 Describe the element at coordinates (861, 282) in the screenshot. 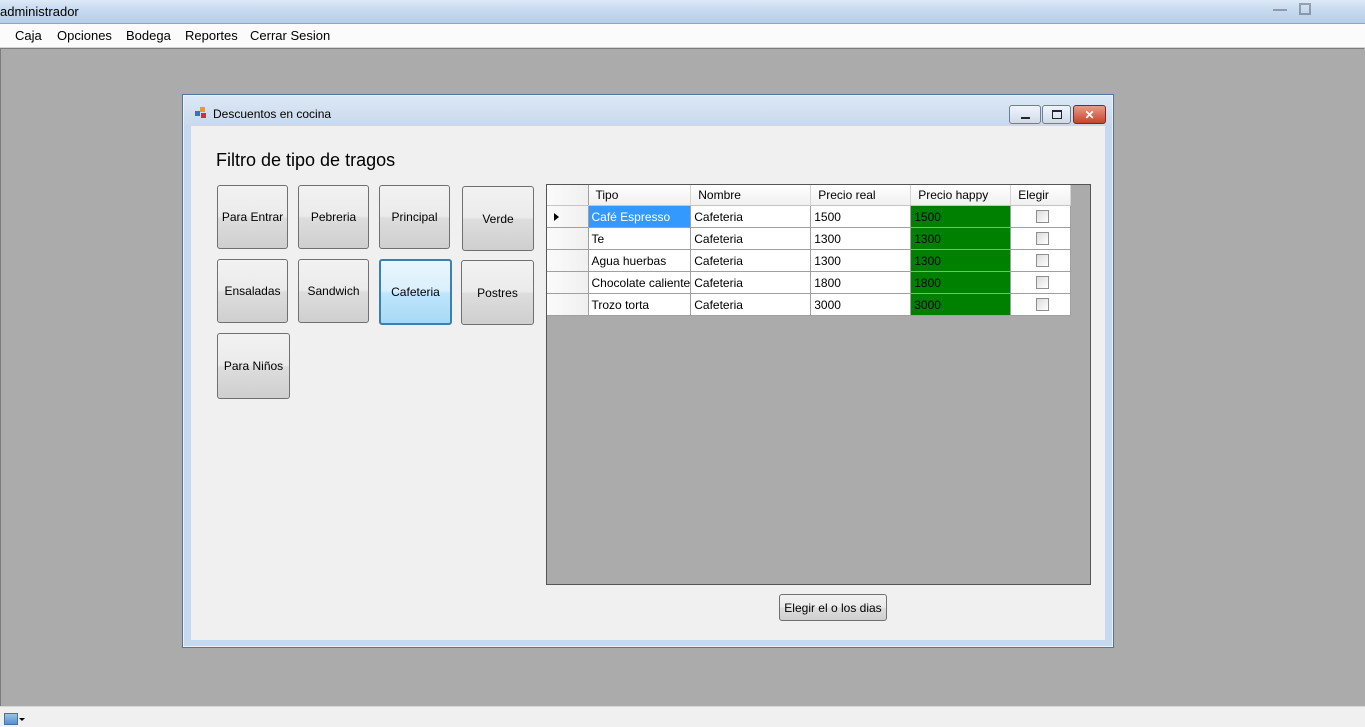

I see `cell-precio-real: 1800` at that location.